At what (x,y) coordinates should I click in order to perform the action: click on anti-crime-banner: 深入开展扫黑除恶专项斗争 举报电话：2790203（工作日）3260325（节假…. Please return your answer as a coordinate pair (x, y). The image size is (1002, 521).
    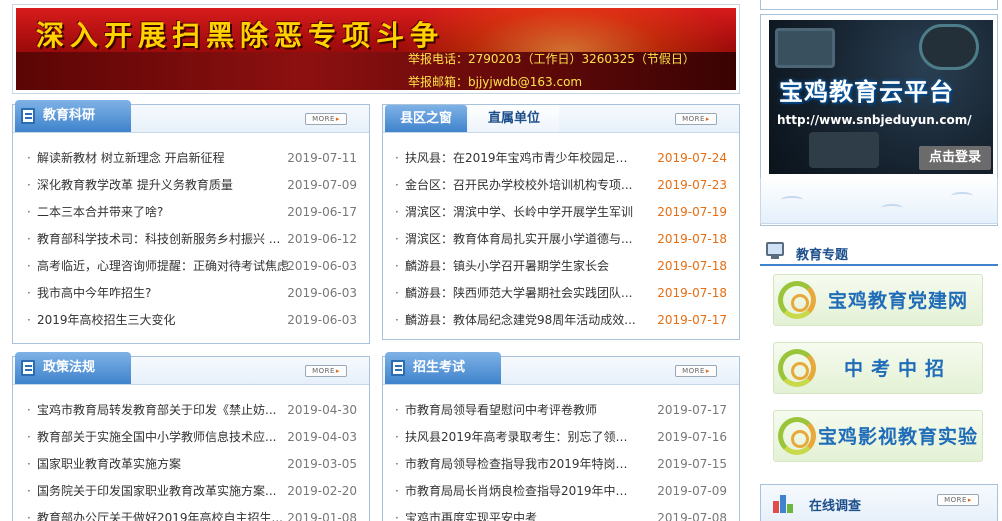
    Looking at the image, I should click on (376, 49).